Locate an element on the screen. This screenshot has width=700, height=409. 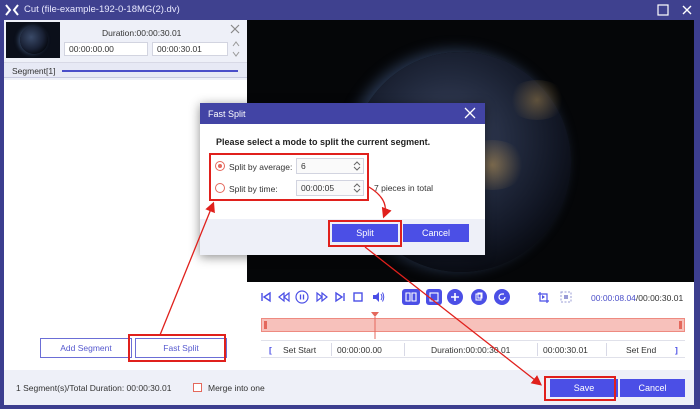
end-value: 00:00:30.01 is located at coordinates (565, 350).